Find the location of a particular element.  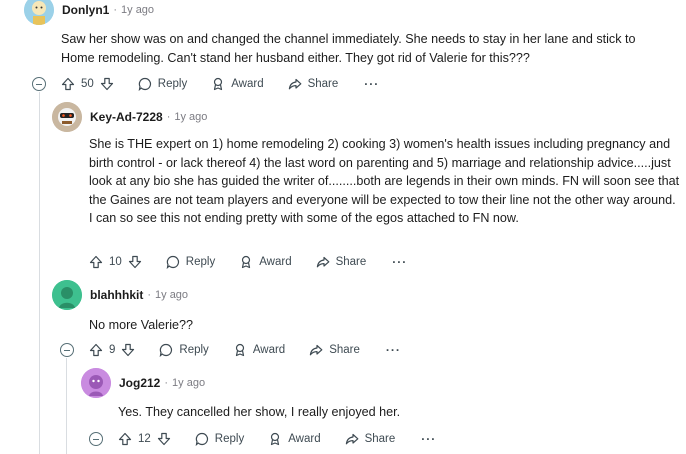

comment-actions: 9 Reply Award Share ··· is located at coordinates (245, 350).